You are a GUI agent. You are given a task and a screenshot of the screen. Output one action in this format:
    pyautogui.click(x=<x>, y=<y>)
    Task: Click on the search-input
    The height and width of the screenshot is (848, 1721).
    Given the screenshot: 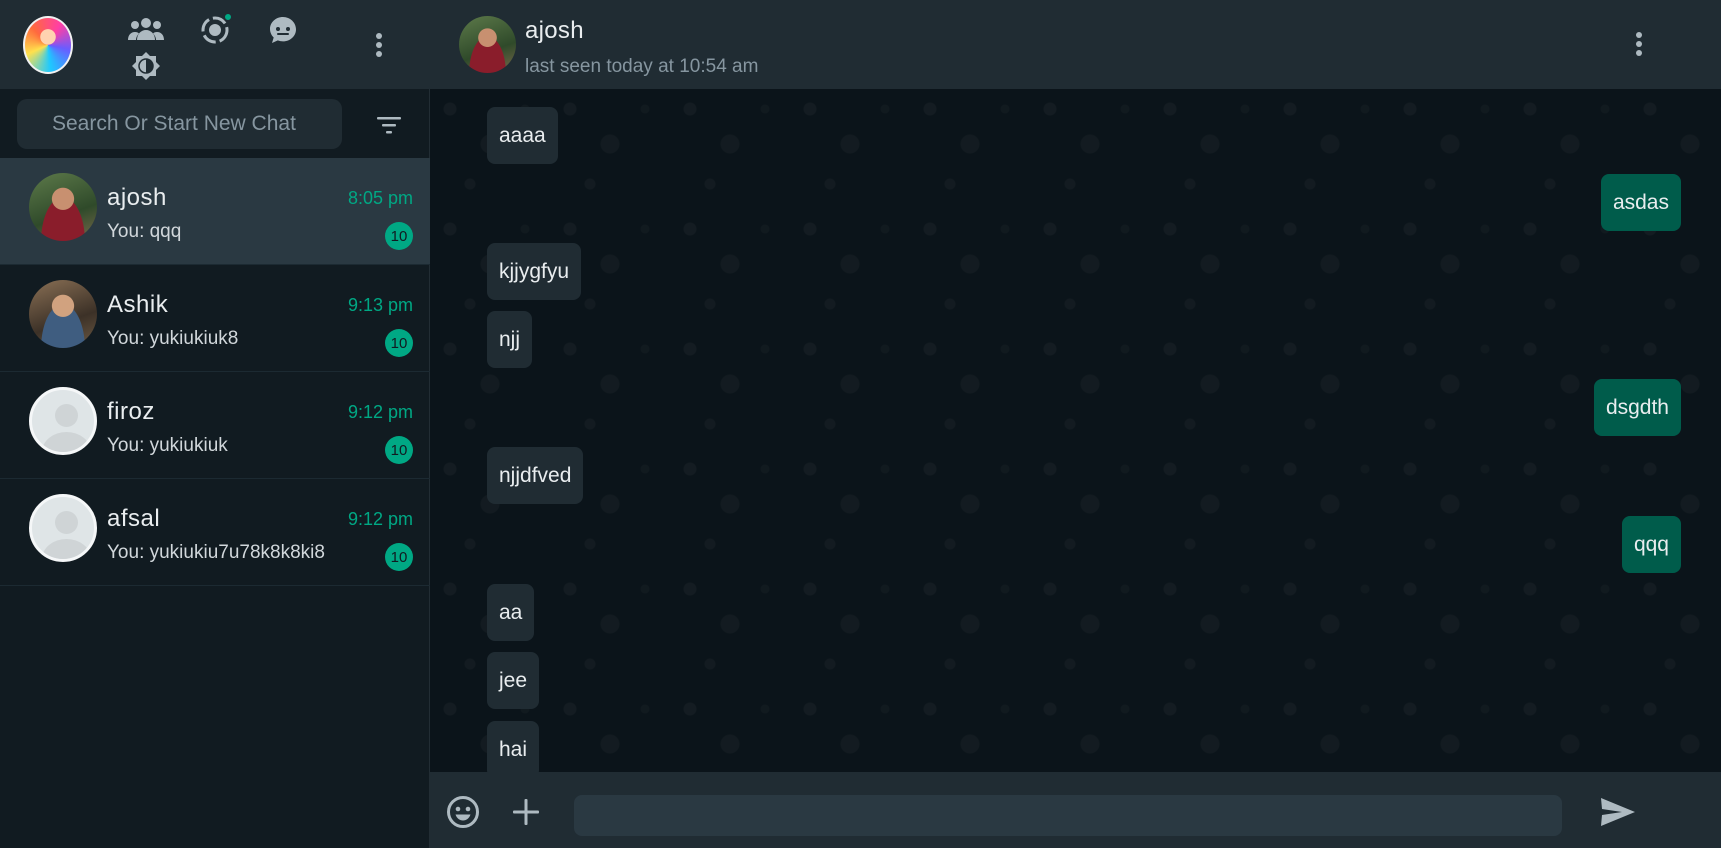 What is the action you would take?
    pyautogui.click(x=179, y=124)
    